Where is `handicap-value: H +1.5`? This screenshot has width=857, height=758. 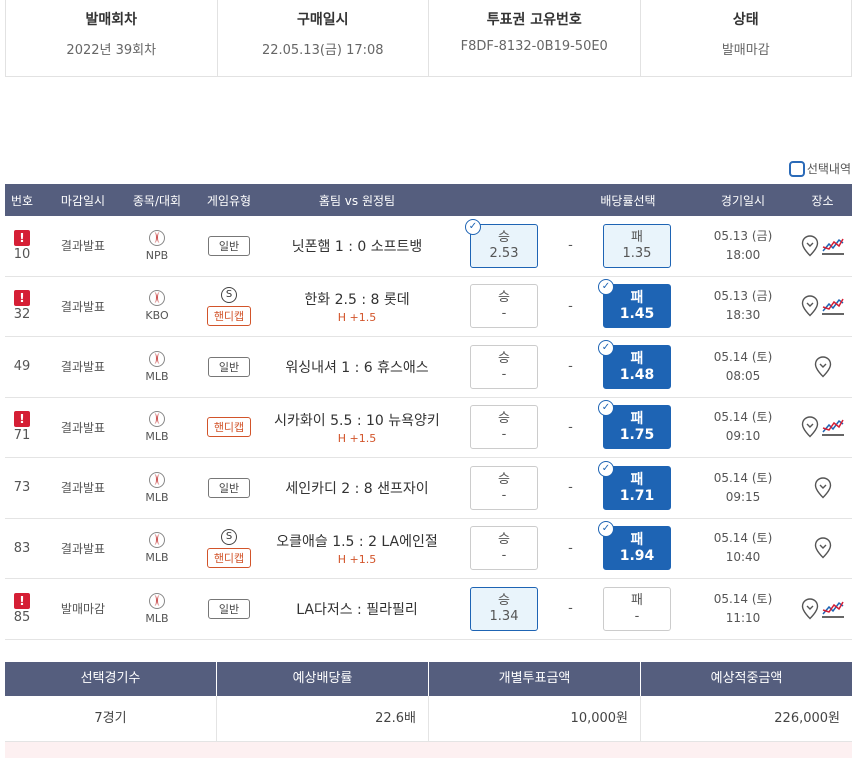
handicap-value: H +1.5 is located at coordinates (357, 438).